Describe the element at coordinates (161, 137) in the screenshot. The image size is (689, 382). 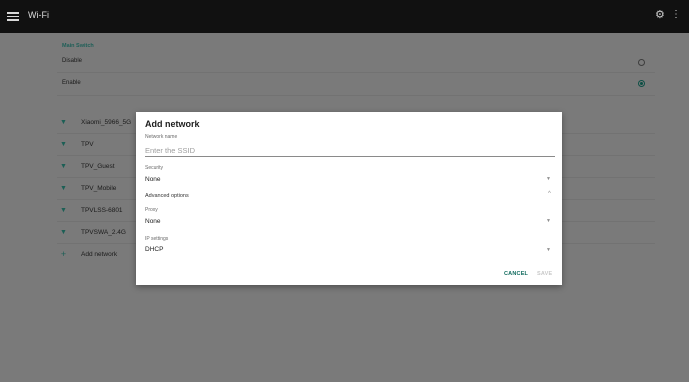
I see `network-name-label: Network name` at that location.